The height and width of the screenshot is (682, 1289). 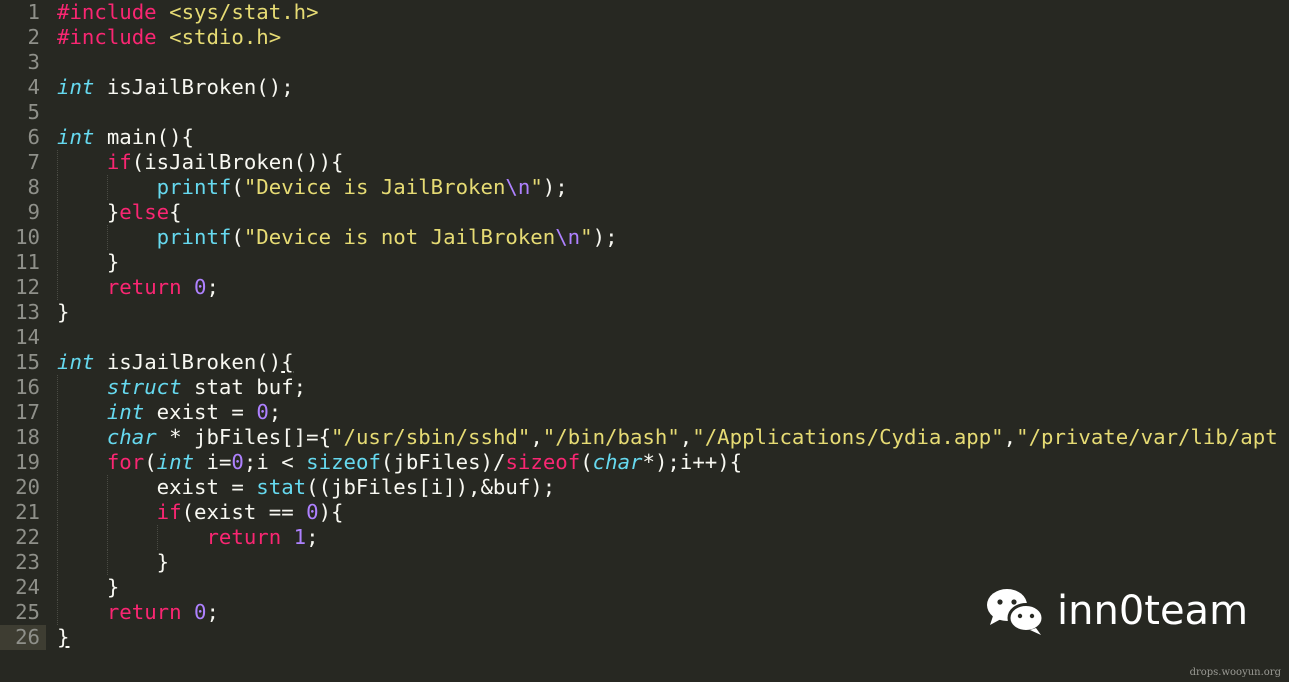 What do you see at coordinates (170, 362) in the screenshot?
I see `code-text: int isJailBroken(){` at bounding box center [170, 362].